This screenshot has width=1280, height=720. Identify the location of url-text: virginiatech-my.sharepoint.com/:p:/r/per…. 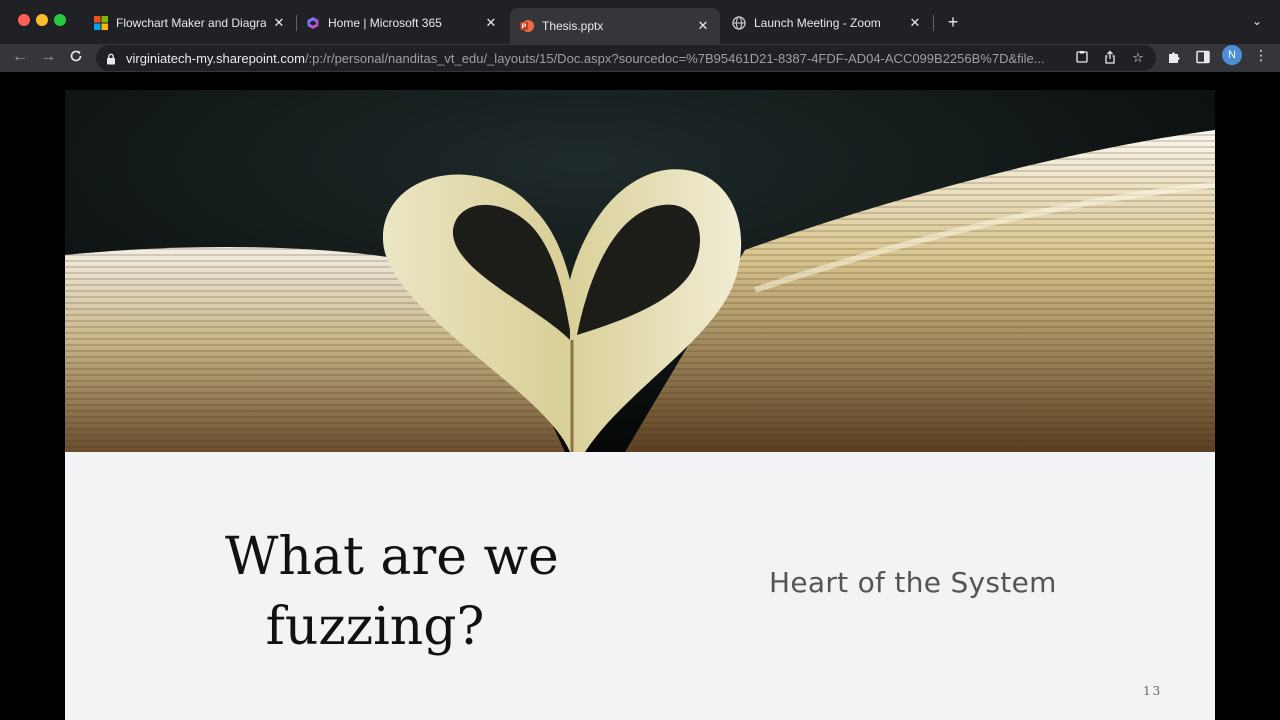
(596, 58).